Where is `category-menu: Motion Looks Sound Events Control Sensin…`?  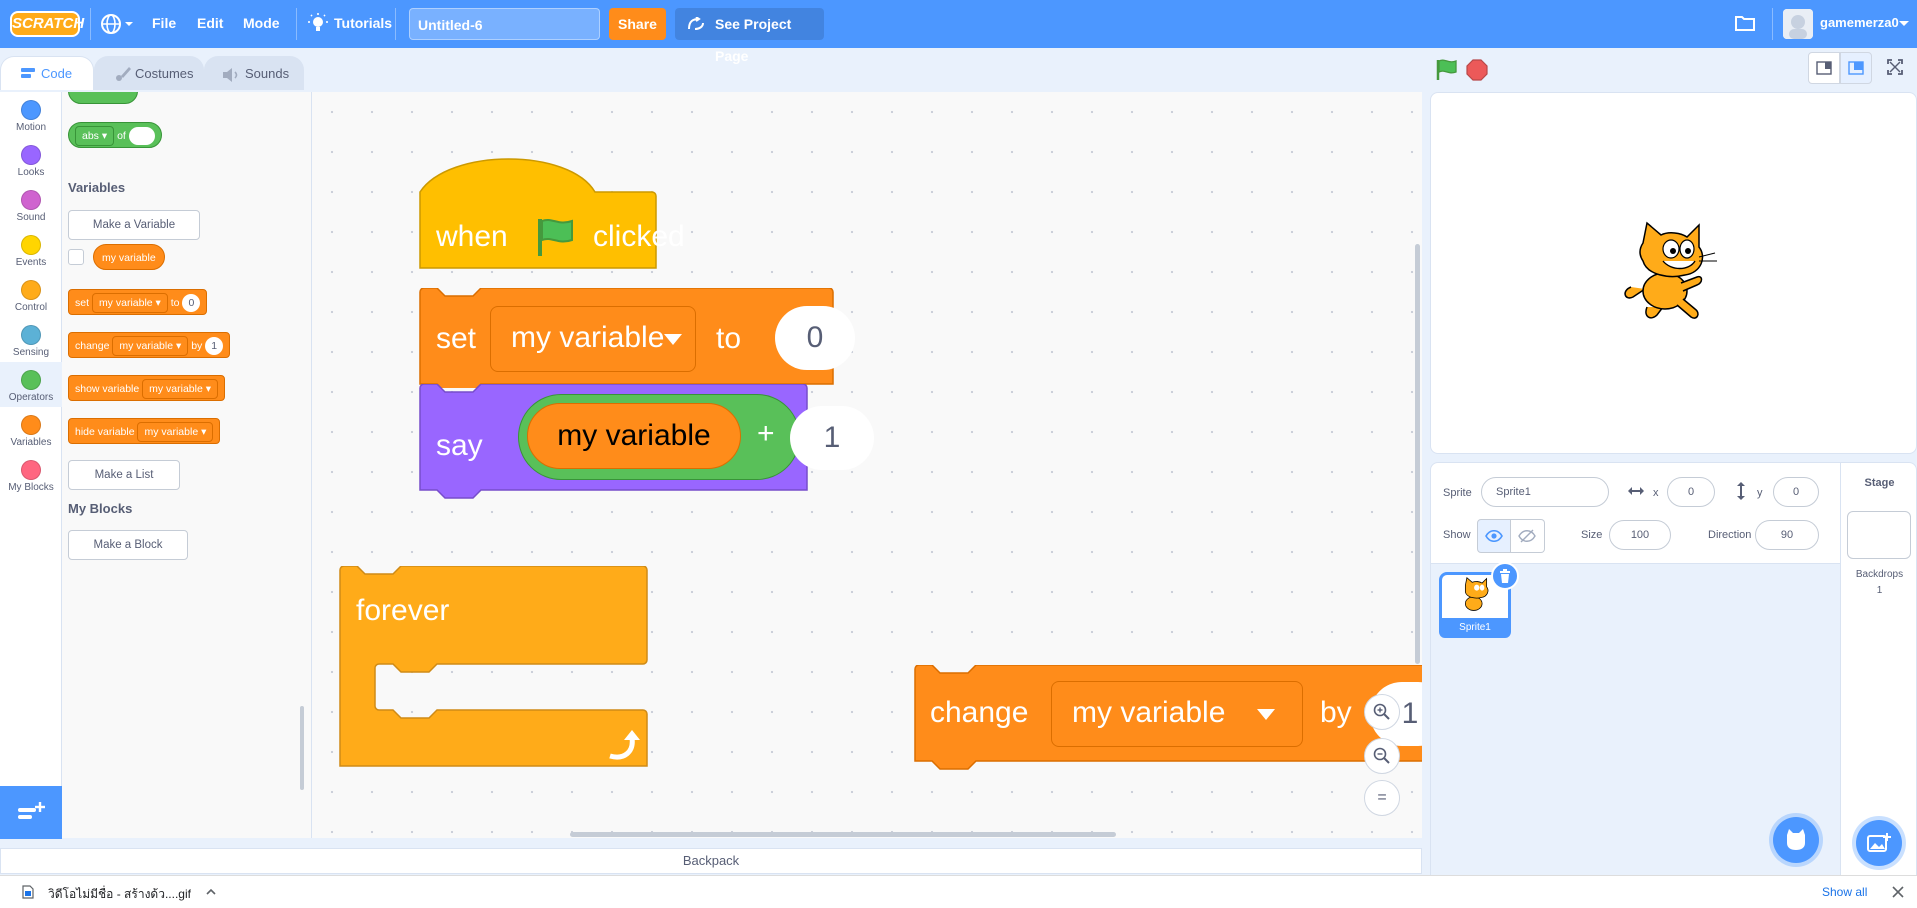
category-menu: Motion Looks Sound Events Control Sensin… is located at coordinates (31, 465).